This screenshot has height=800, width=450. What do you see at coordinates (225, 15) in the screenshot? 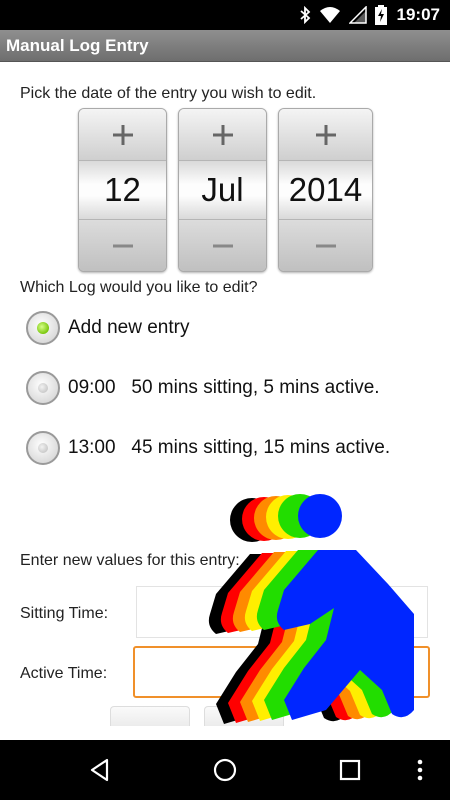
I see `status-bar: 19:07` at bounding box center [225, 15].